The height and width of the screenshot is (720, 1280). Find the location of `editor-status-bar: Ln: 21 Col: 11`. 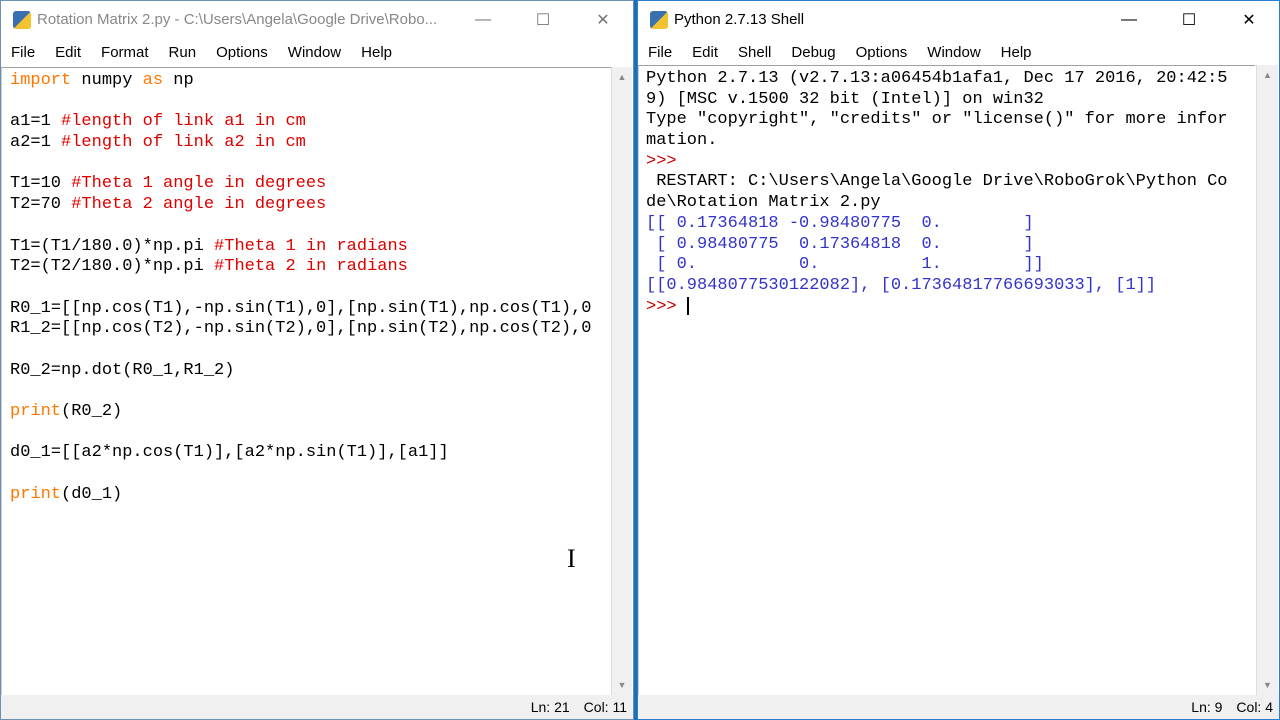

editor-status-bar: Ln: 21 Col: 11 is located at coordinates (317, 707).